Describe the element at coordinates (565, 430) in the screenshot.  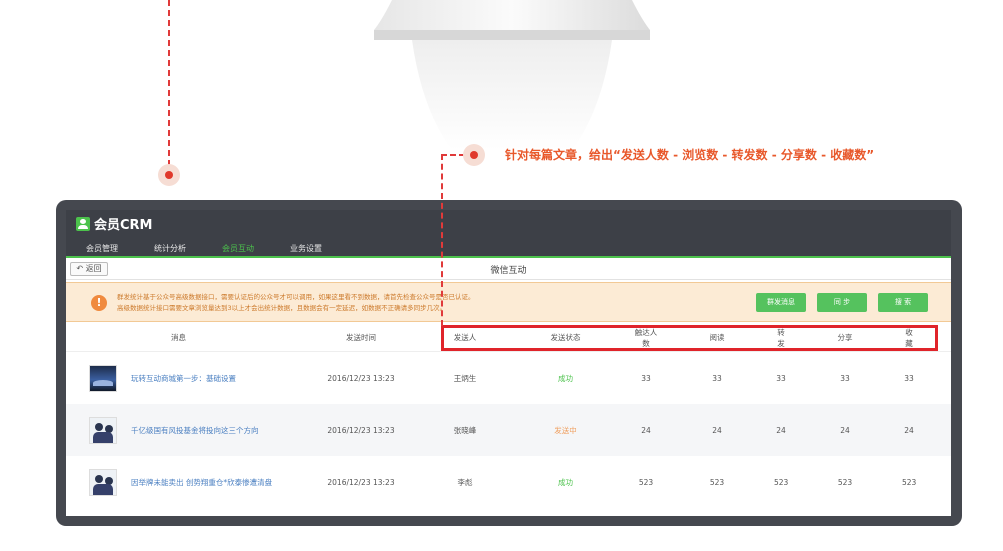
I see `send-status: 发送中` at that location.